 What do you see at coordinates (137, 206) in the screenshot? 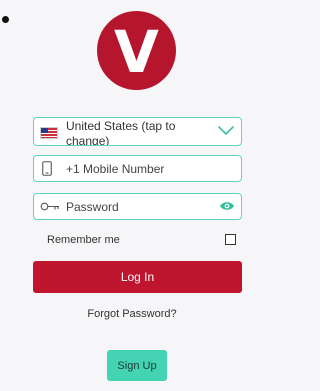
I see `password-field: Password` at bounding box center [137, 206].